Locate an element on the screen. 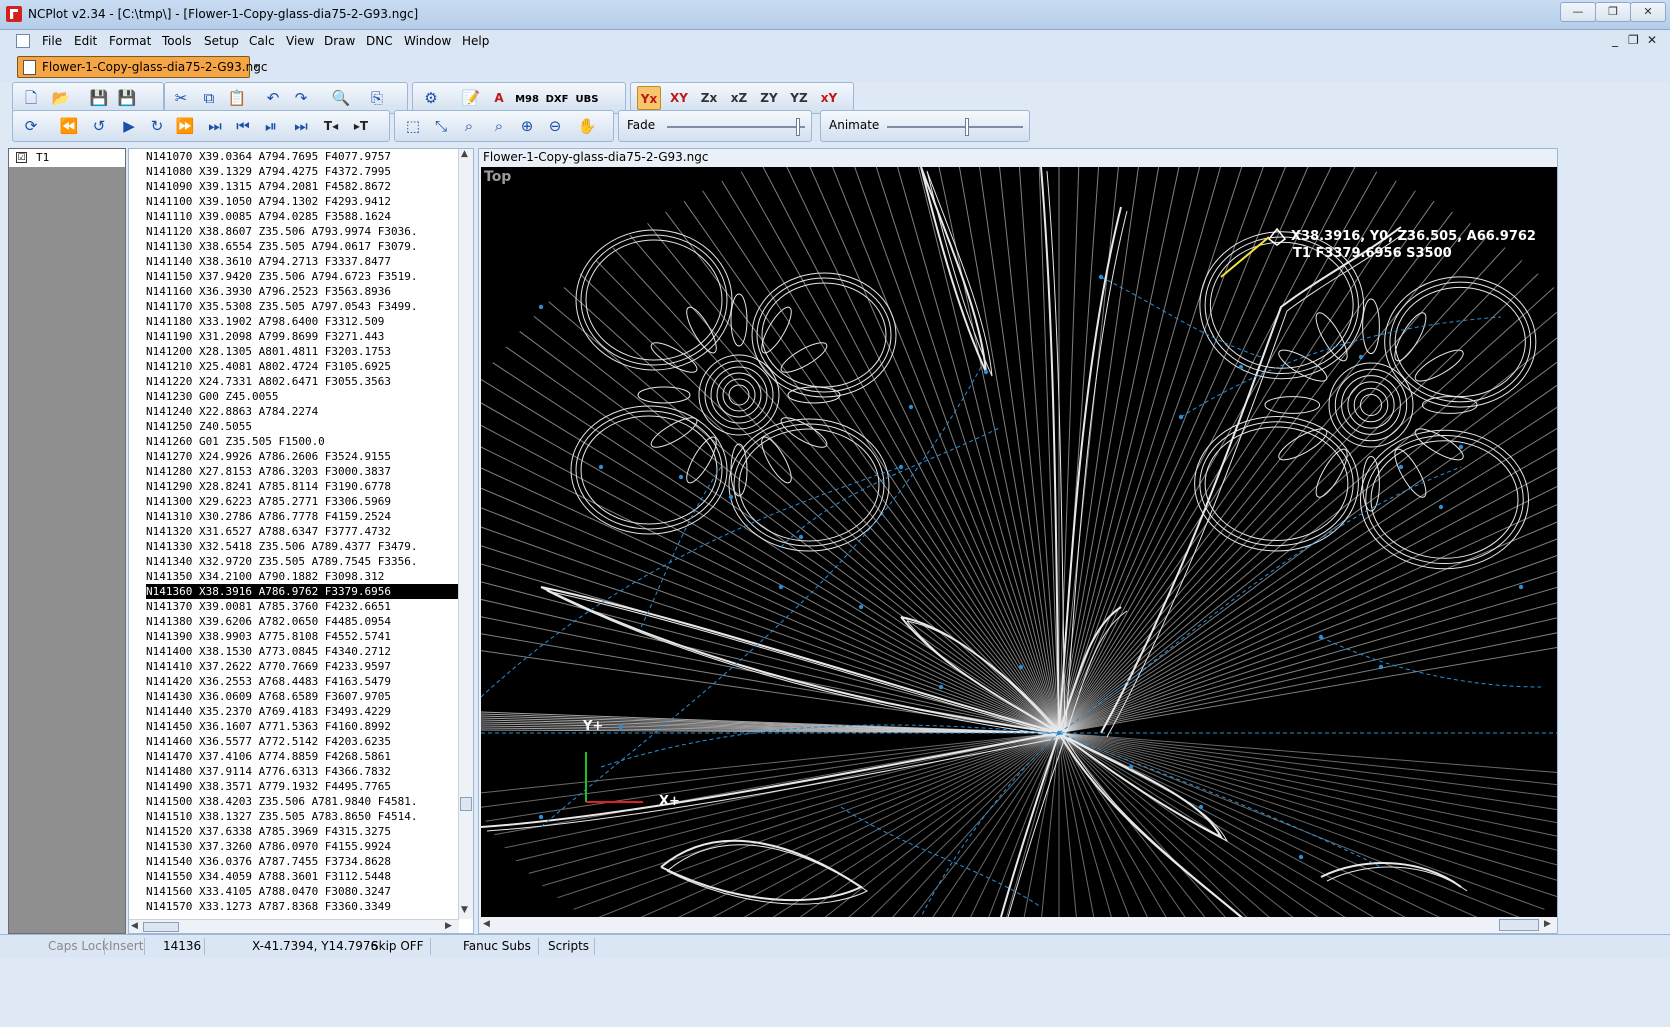 This screenshot has height=1027, width=1670. code-line: N141410 X37.2622 A770.7669 F4233.9597 is located at coordinates (303, 666).